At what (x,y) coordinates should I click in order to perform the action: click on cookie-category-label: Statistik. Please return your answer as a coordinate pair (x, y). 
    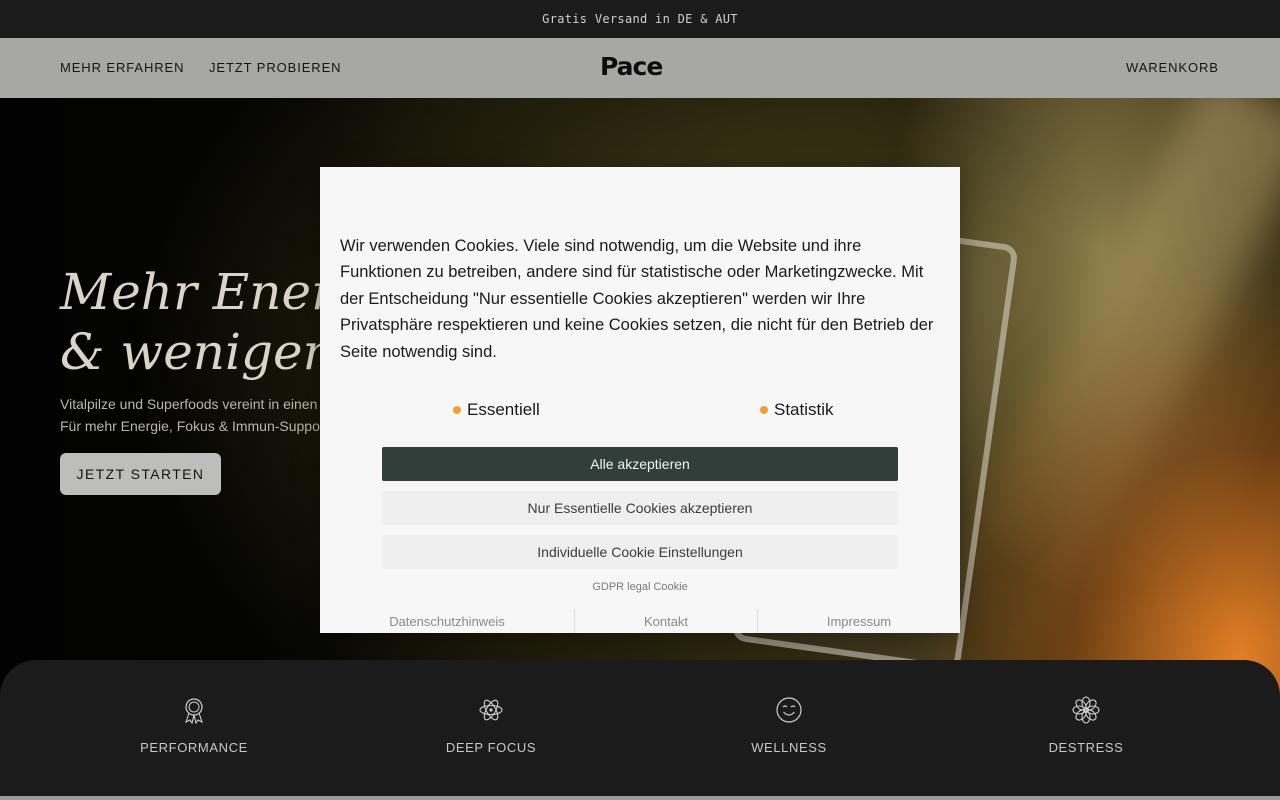
    Looking at the image, I should click on (804, 409).